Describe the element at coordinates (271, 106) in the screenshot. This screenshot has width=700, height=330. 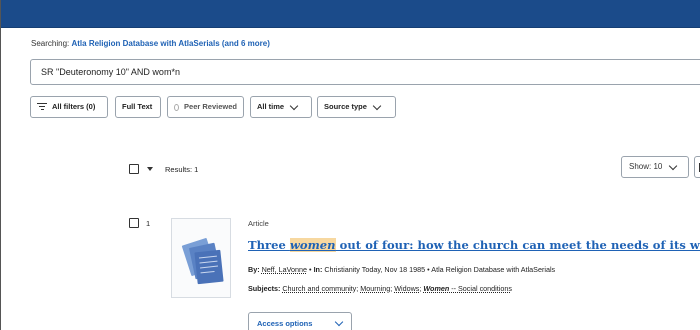
I see `time-filter-label: All time` at that location.